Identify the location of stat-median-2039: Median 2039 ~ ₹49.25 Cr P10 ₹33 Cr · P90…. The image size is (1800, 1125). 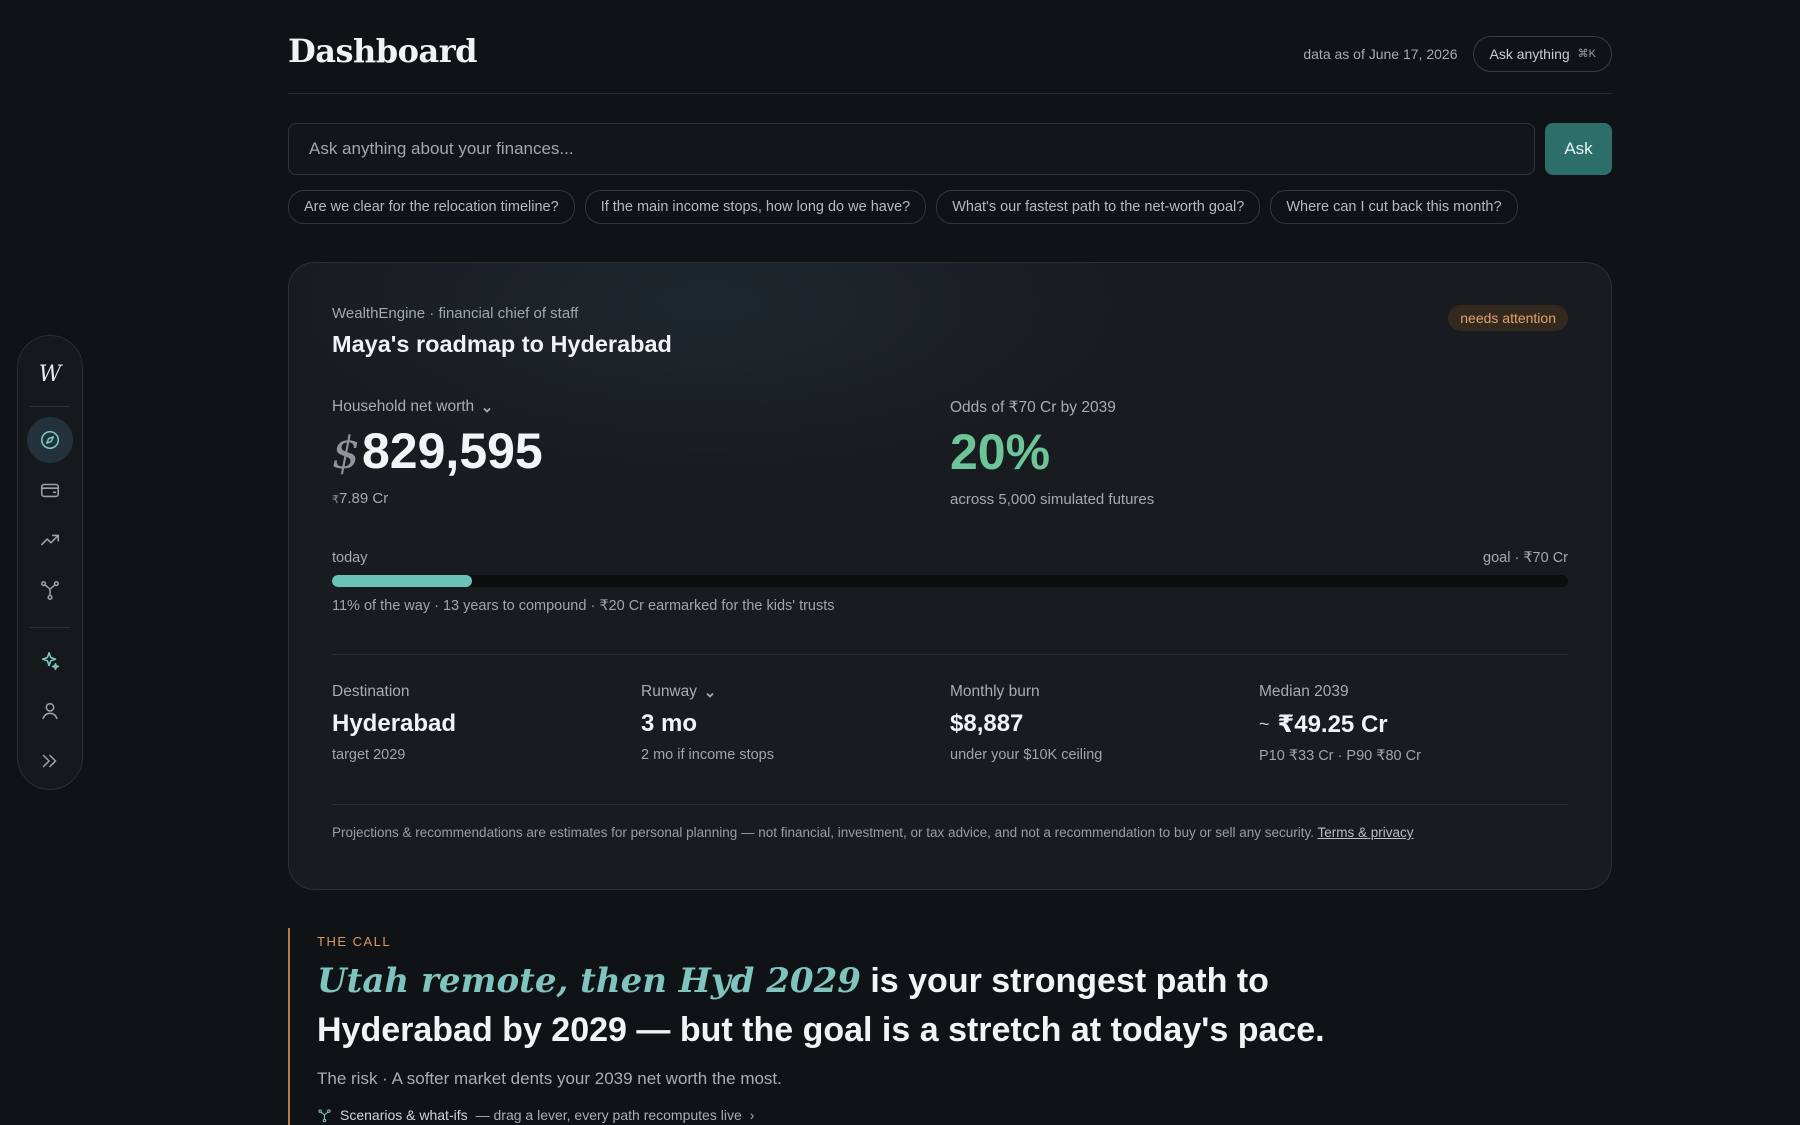
(1413, 723).